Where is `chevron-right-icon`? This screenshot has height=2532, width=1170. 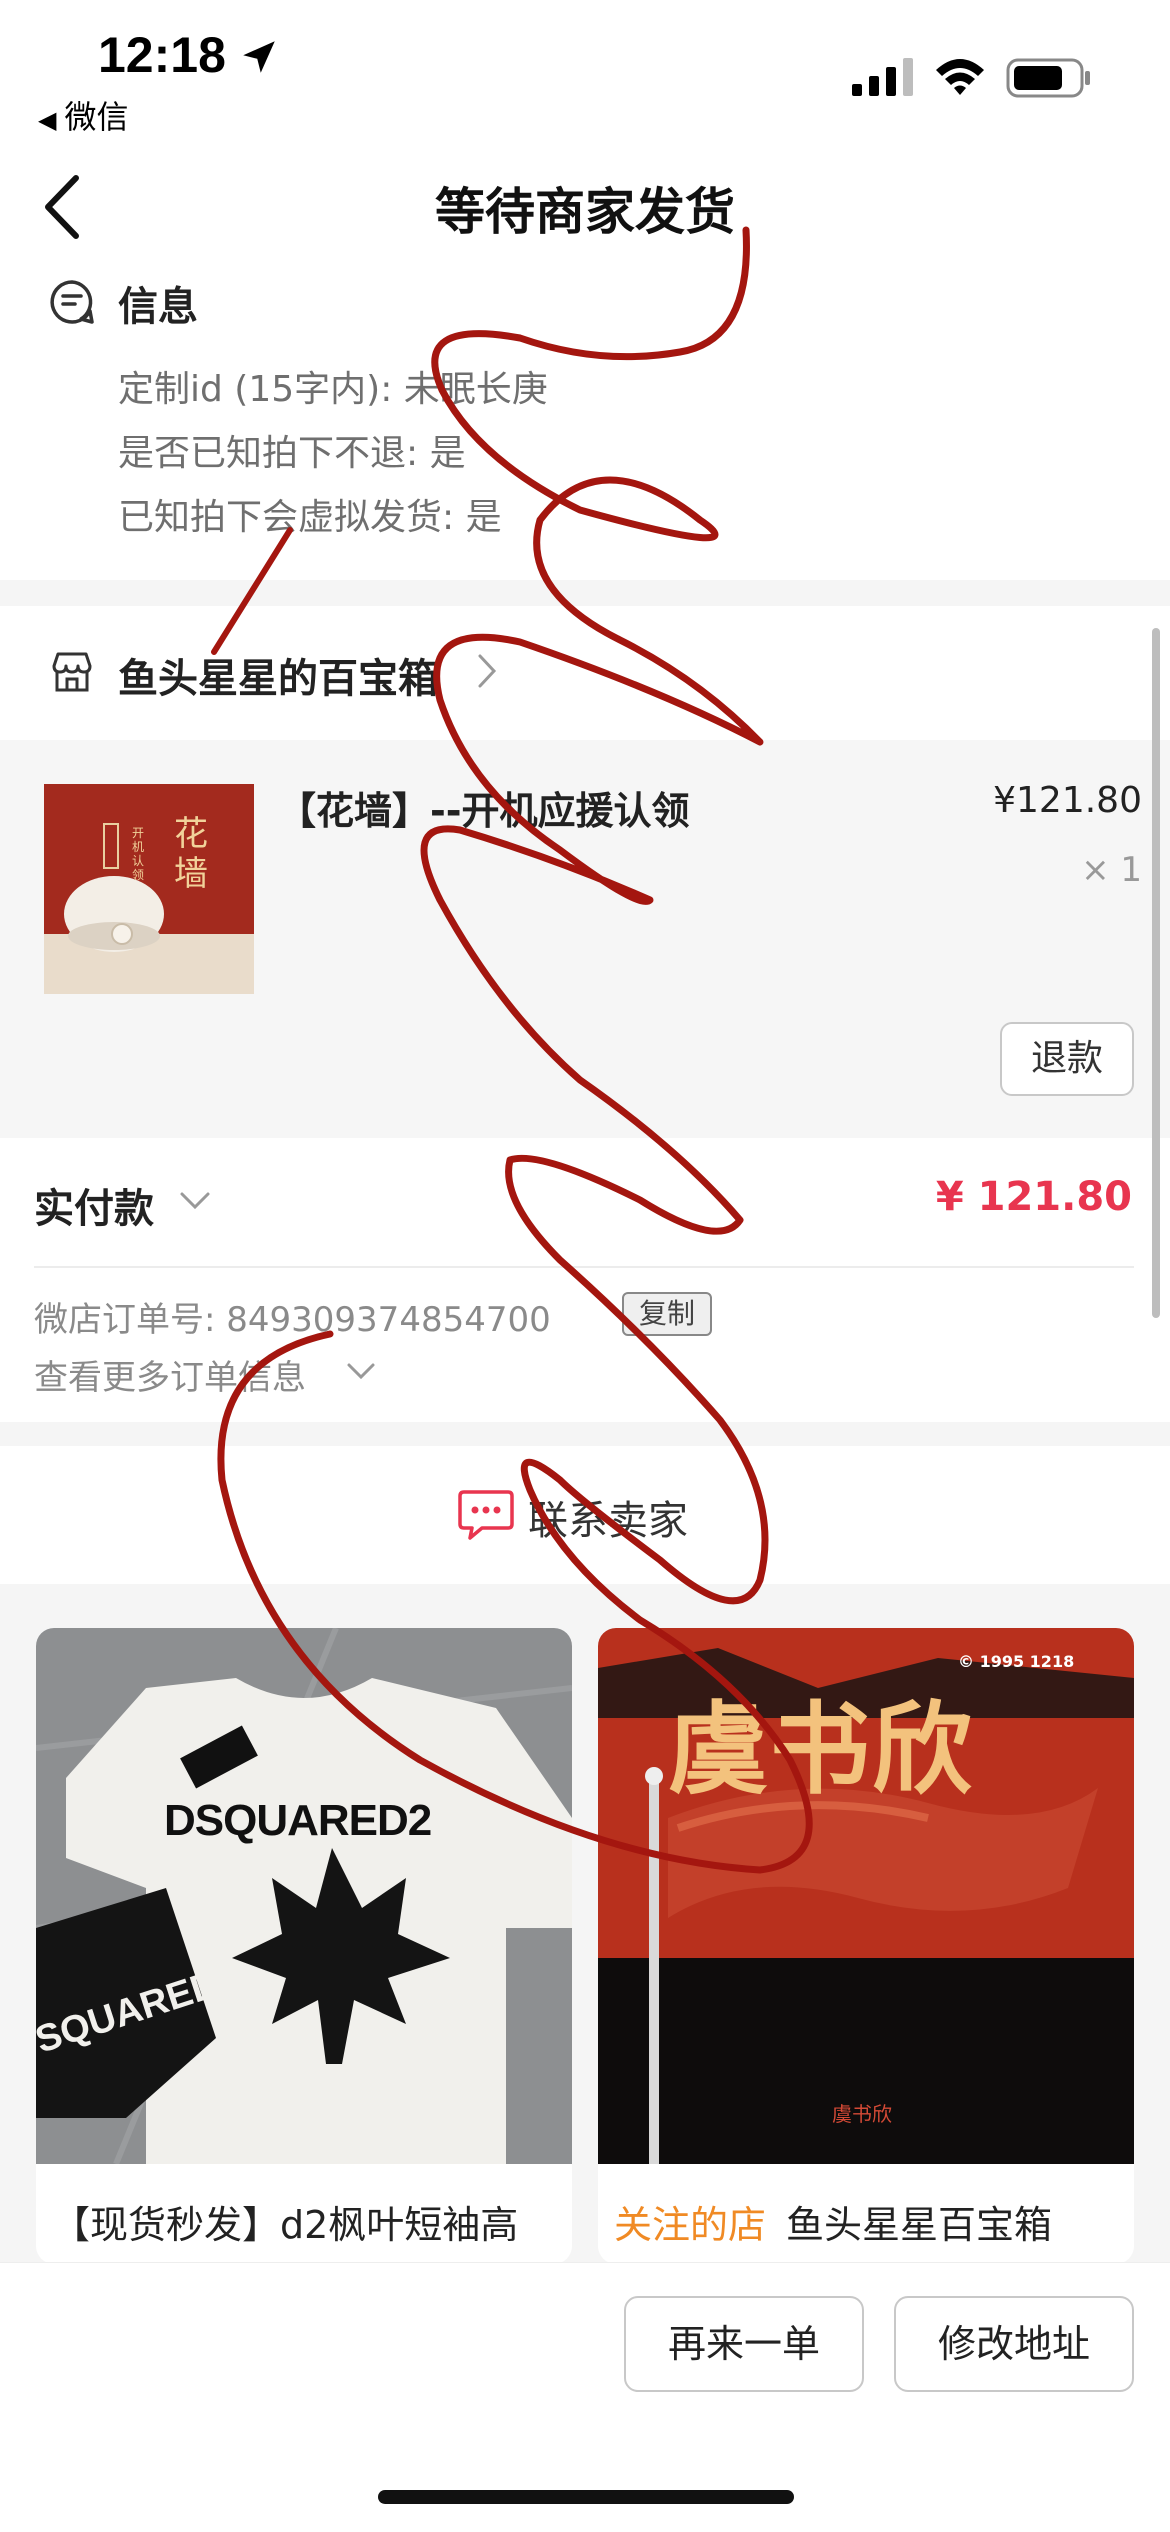
chevron-right-icon is located at coordinates (487, 671).